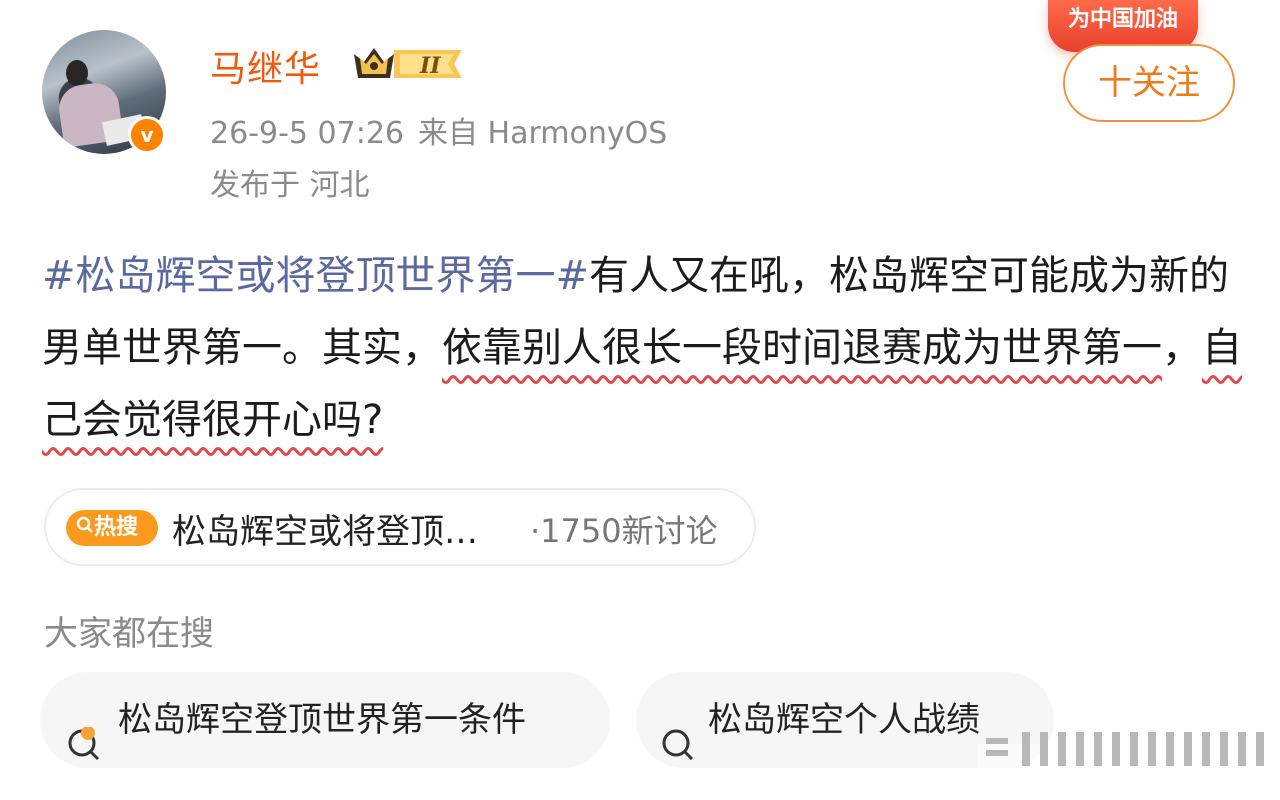  I want to click on post-location: 发布于 河北, so click(290, 185).